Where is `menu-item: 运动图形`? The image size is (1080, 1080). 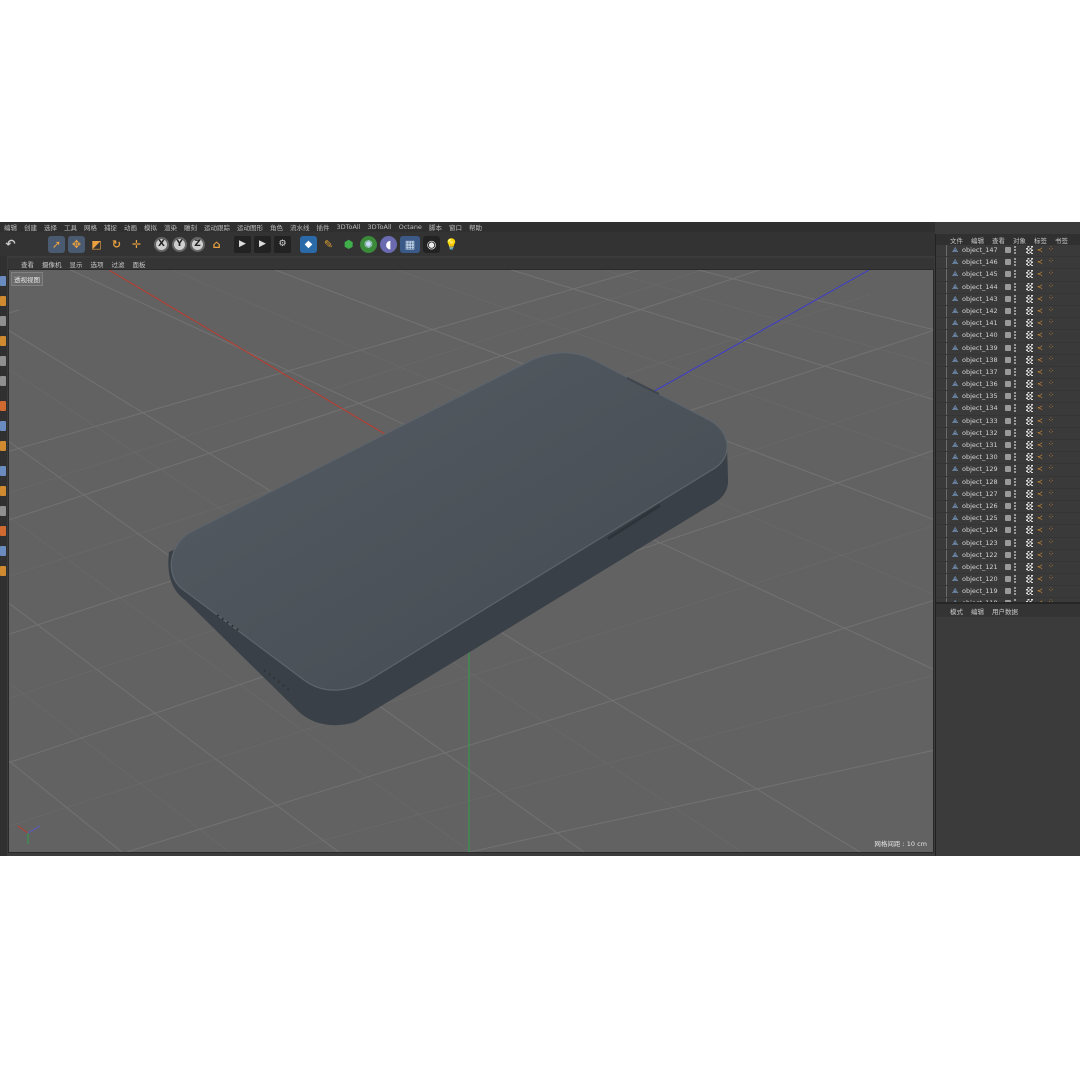 menu-item: 运动图形 is located at coordinates (250, 227).